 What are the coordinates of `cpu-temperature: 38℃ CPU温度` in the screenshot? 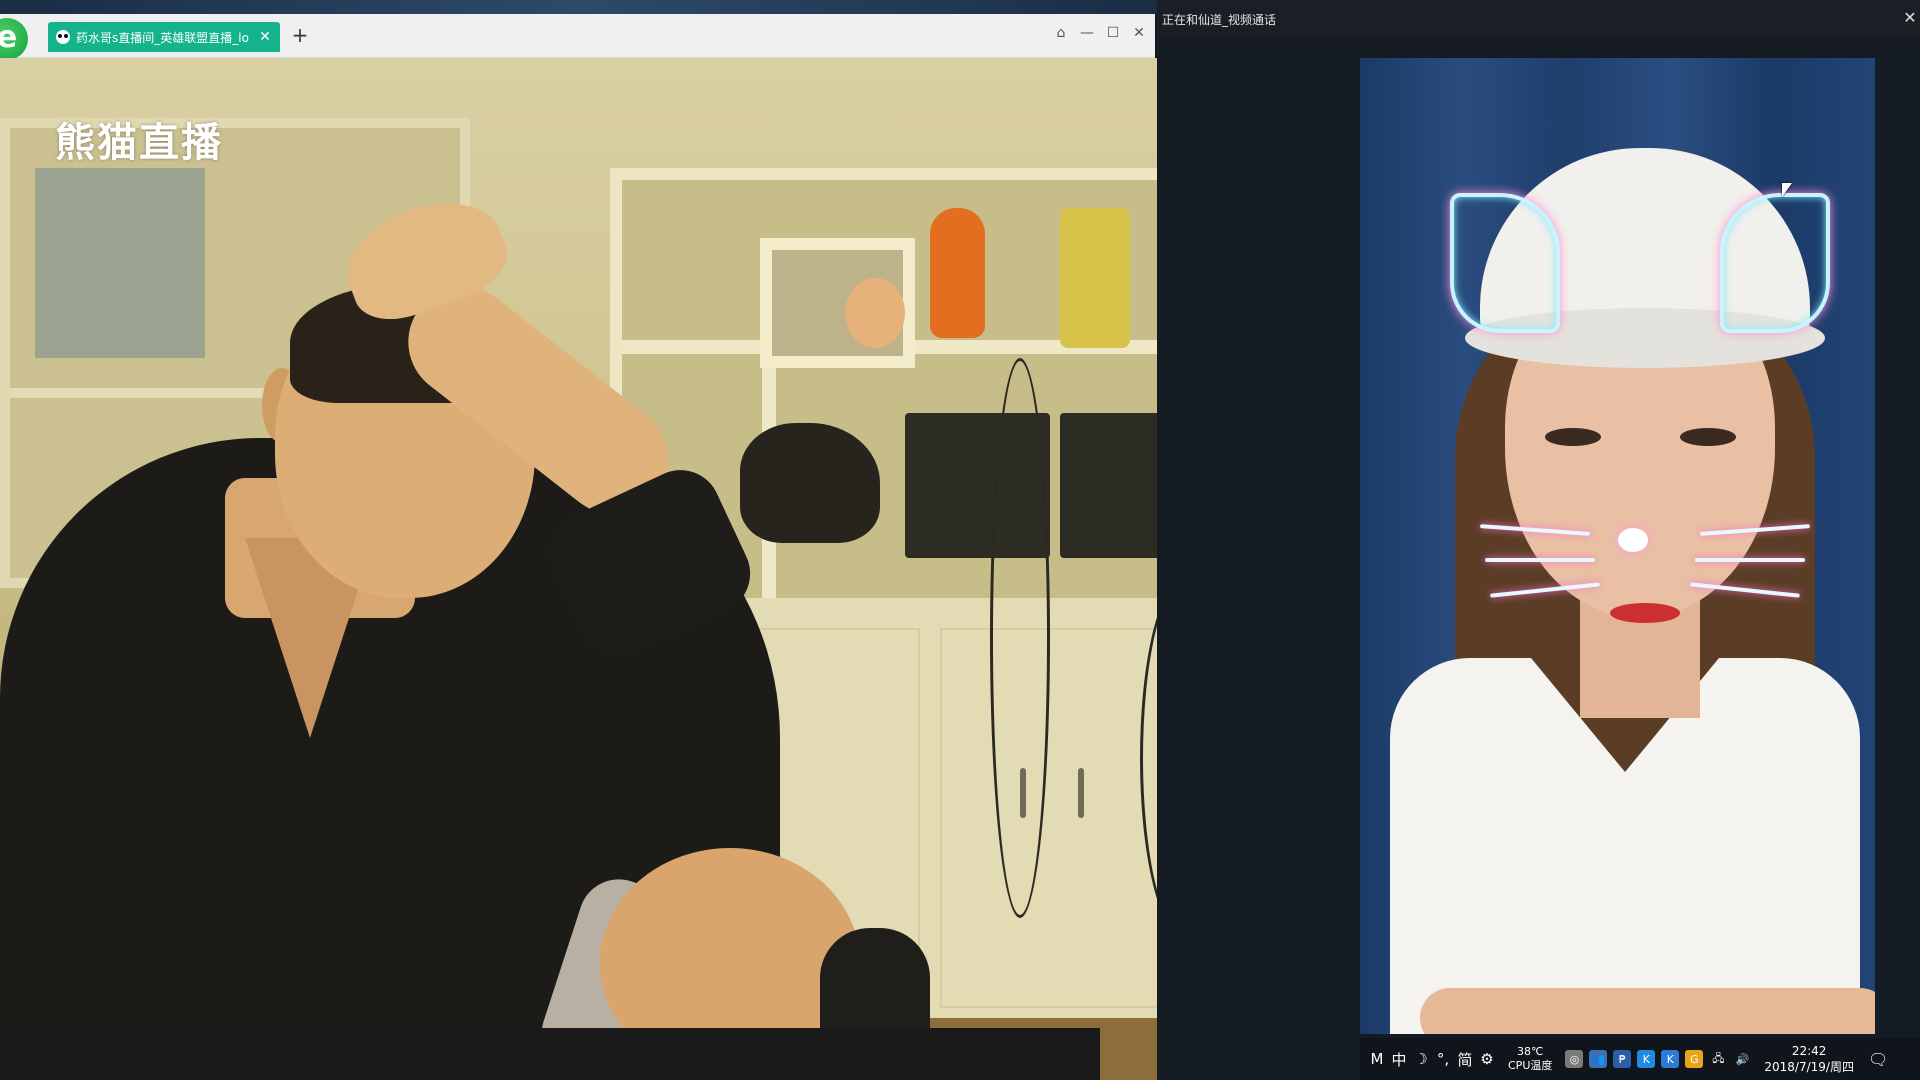 It's located at (1530, 1059).